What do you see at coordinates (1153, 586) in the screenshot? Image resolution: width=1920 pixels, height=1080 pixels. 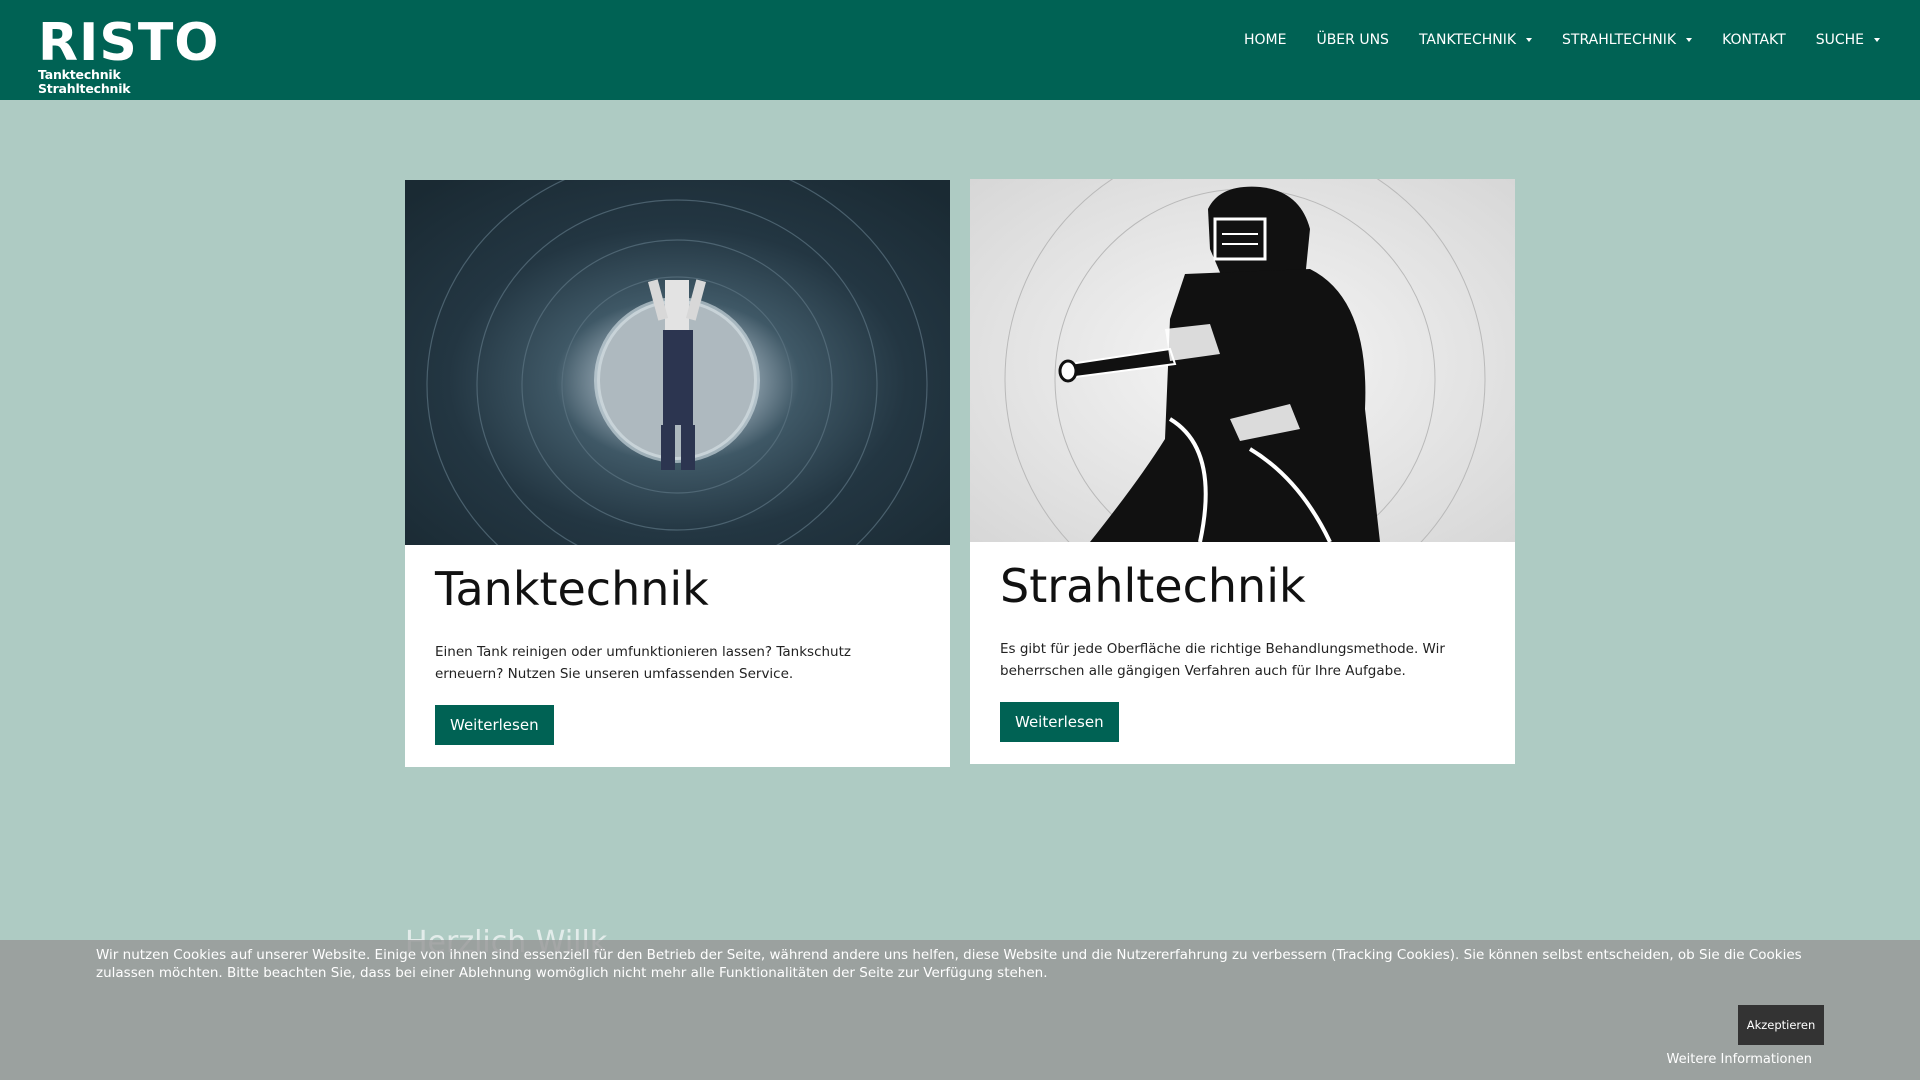 I see `card-title: Strahltechnik` at bounding box center [1153, 586].